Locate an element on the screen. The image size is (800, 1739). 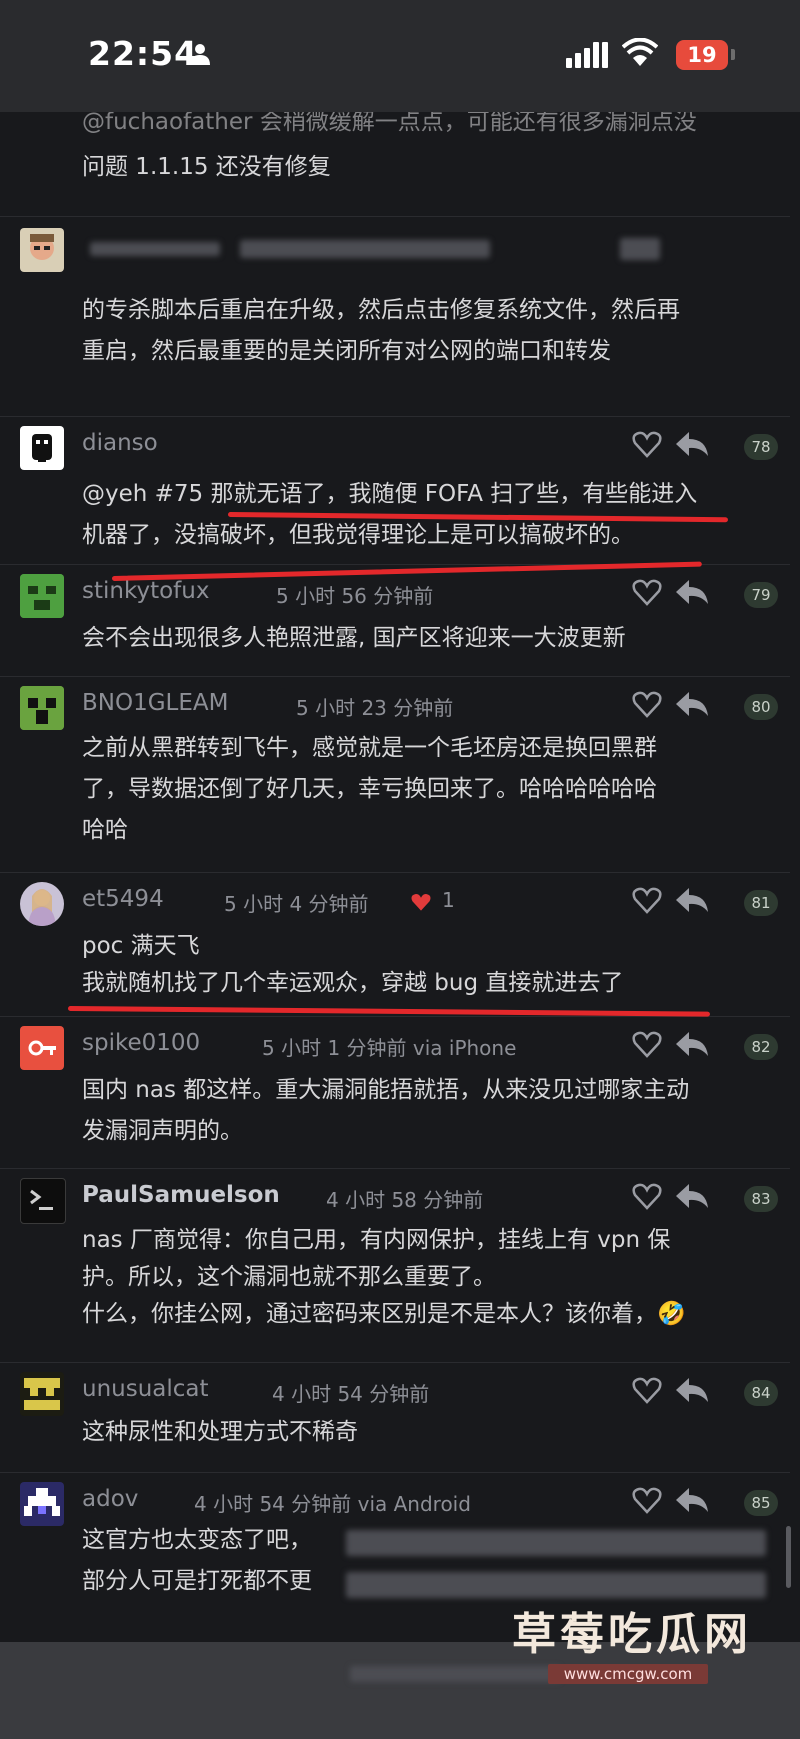
comment-line: 重启，然后最重要的是关闭所有对公网的端口和转发 is located at coordinates (346, 351).